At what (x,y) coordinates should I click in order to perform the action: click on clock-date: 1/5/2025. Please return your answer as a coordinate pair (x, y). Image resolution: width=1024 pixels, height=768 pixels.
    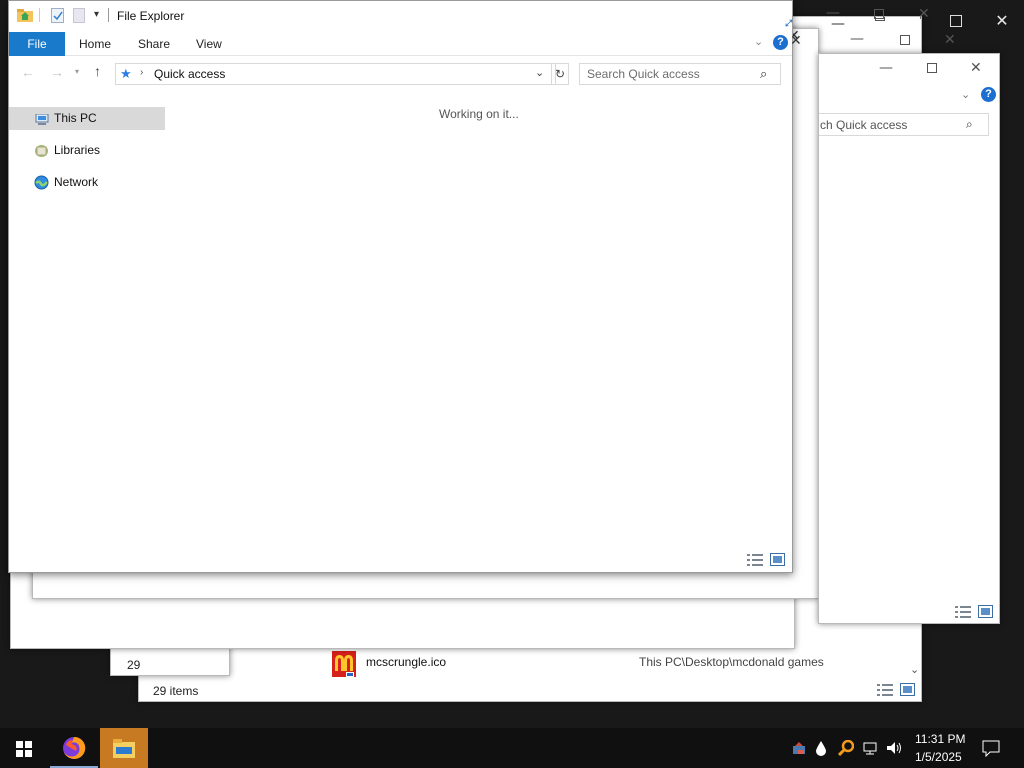
    Looking at the image, I should click on (938, 757).